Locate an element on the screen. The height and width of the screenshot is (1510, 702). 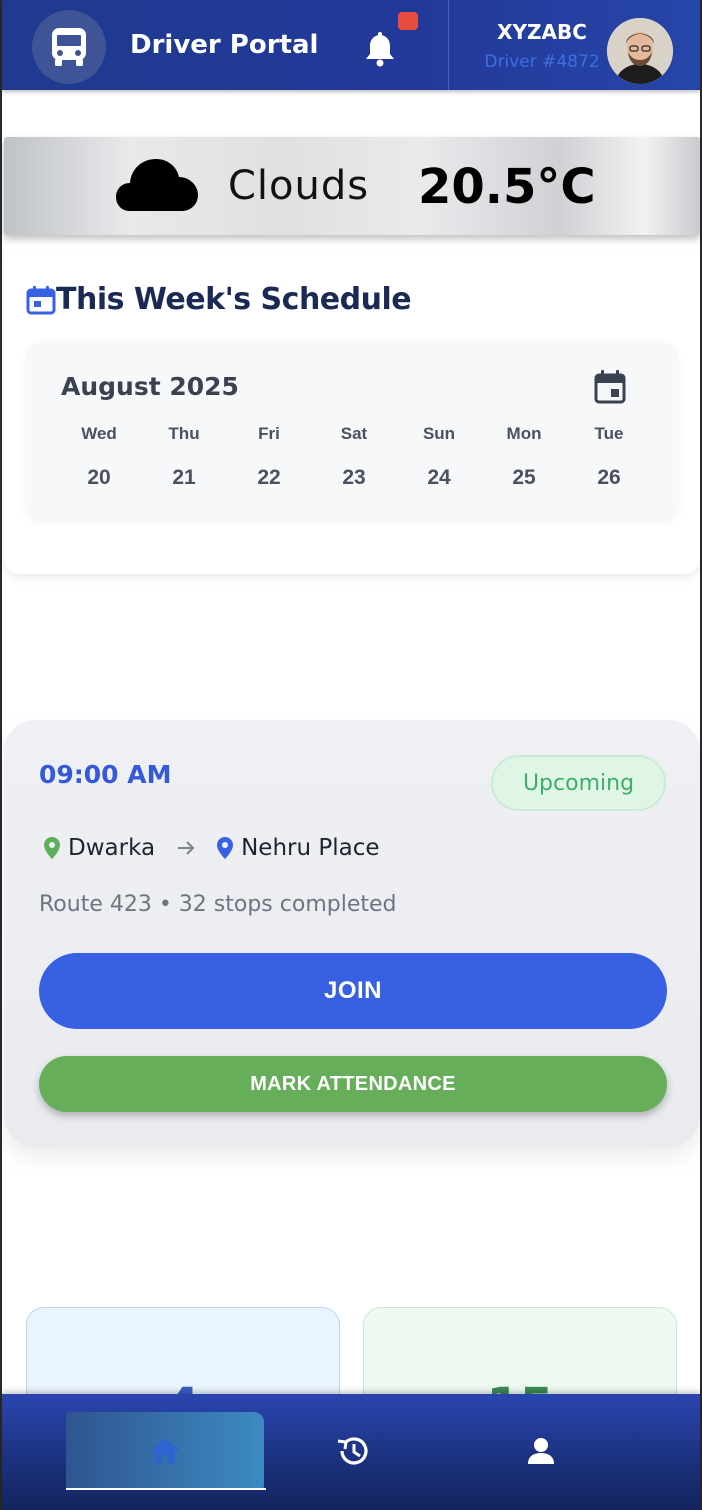
nav-home is located at coordinates (165, 1451).